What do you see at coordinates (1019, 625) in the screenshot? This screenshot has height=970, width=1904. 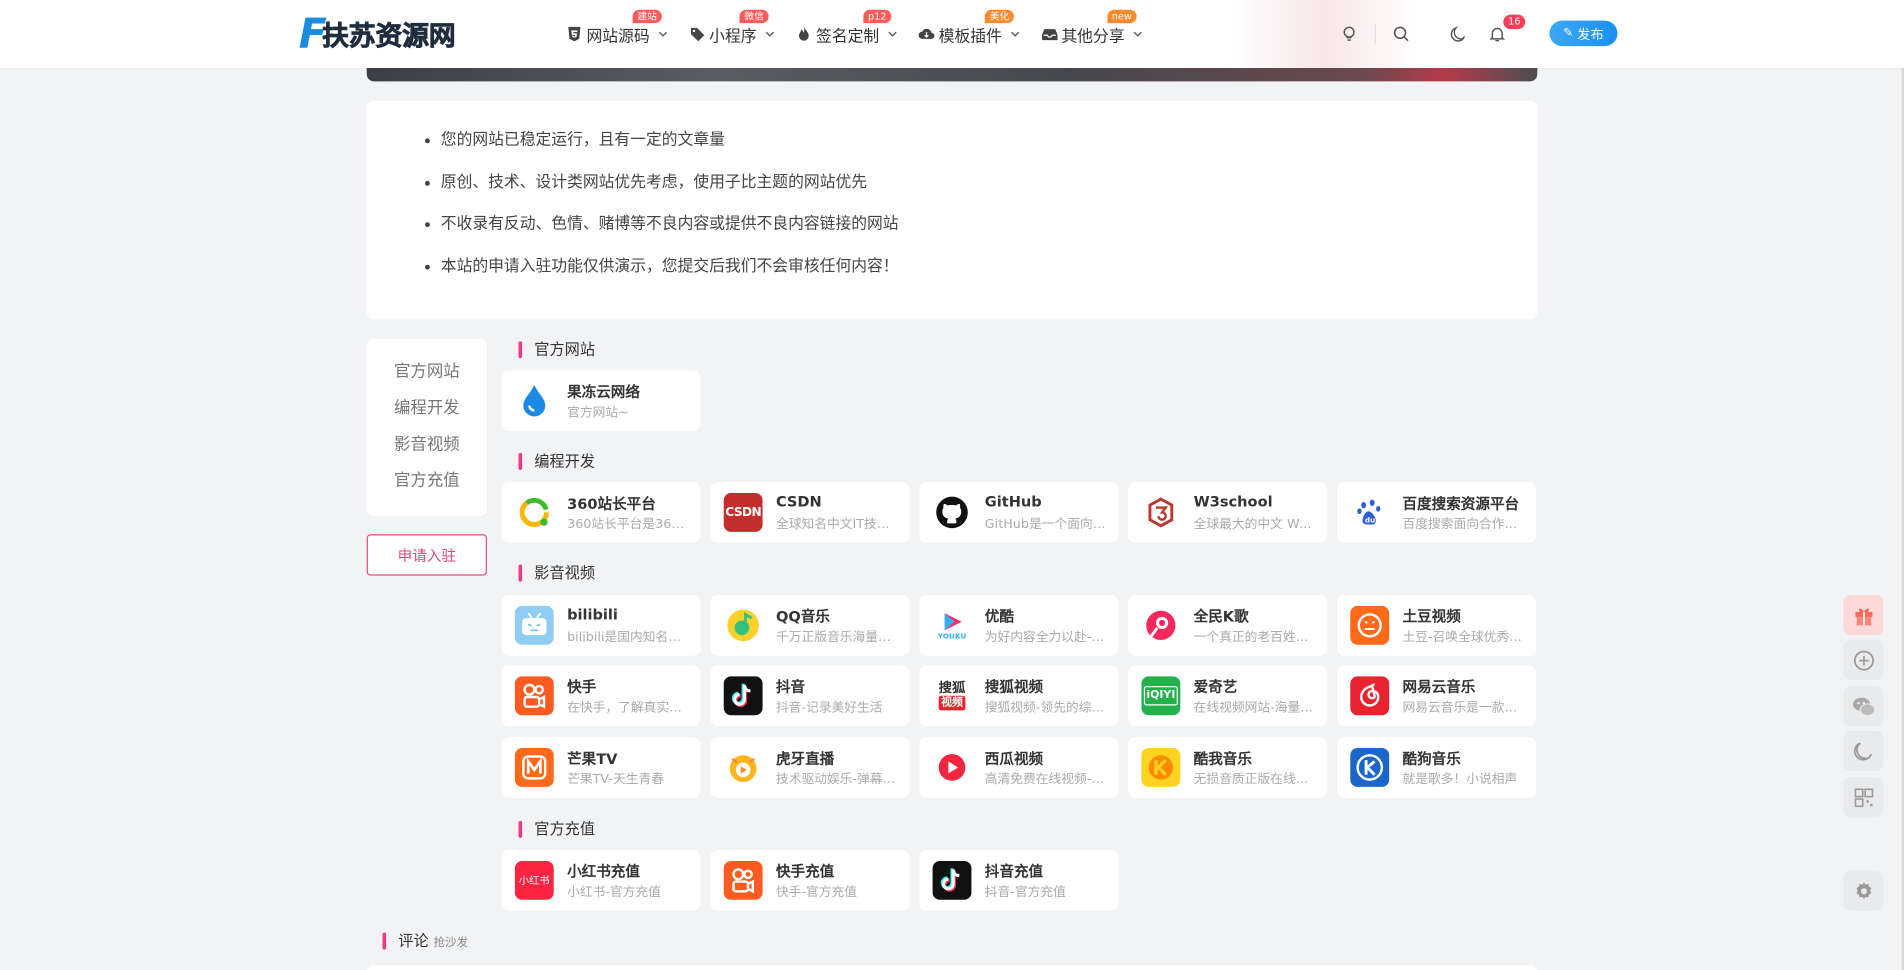 I see `site-card: YOUKU 优酷 为好内容全力以赴-优酷` at bounding box center [1019, 625].